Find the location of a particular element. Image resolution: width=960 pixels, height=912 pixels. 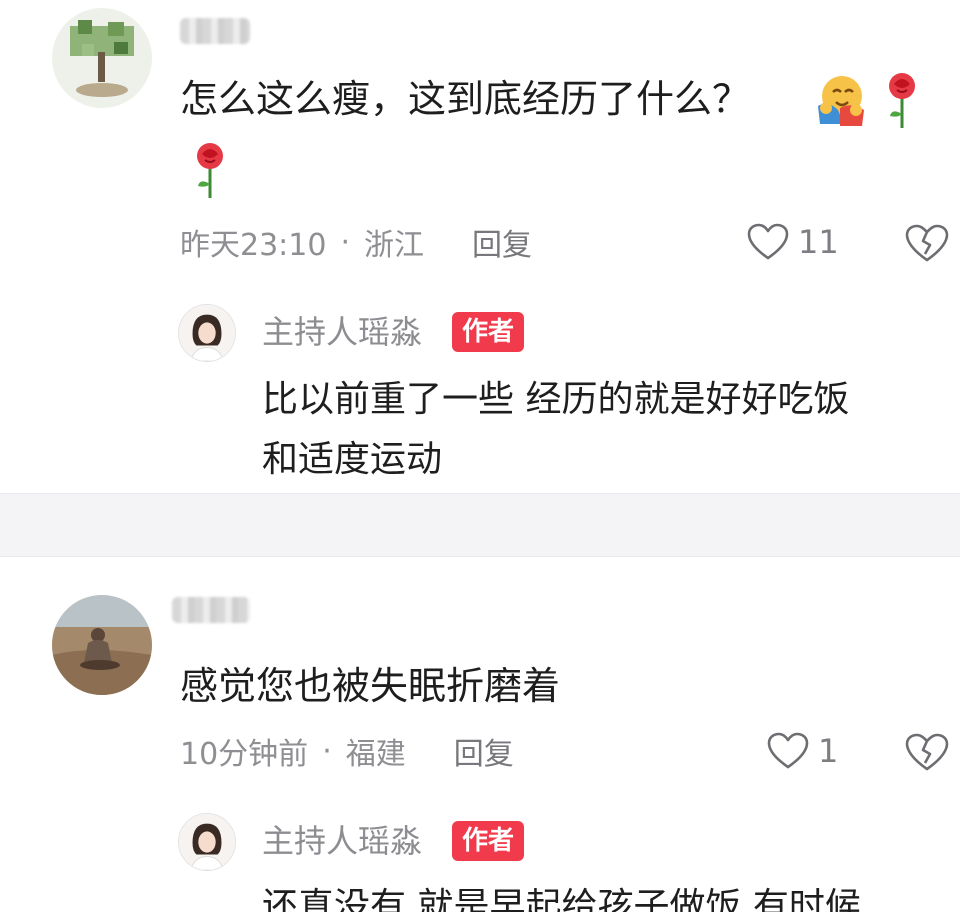

author-reply-text: 和适度运动 is located at coordinates (352, 459).